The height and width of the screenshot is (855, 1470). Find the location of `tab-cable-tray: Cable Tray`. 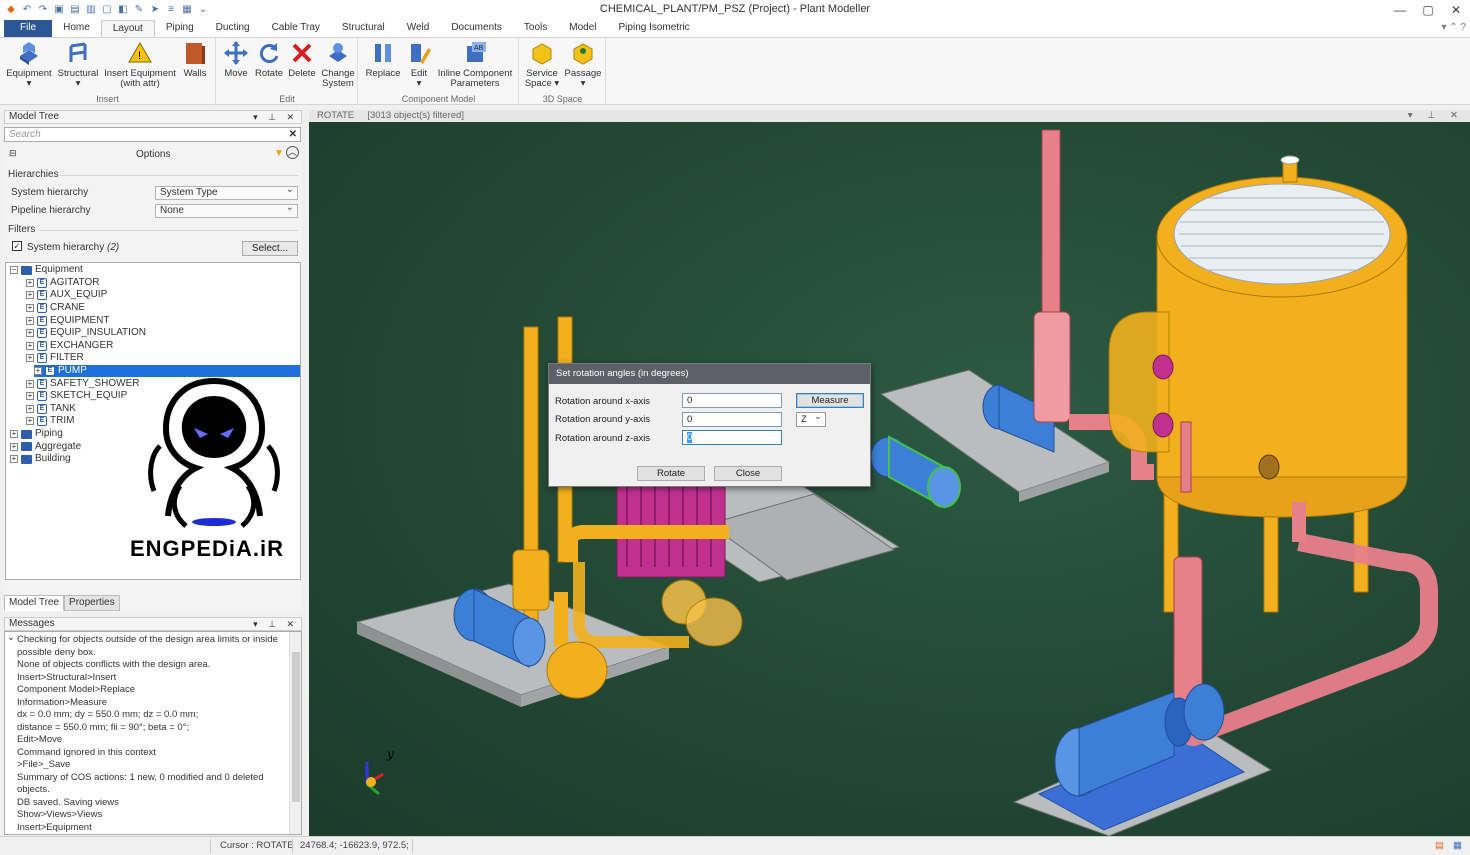

tab-cable-tray: Cable Tray is located at coordinates (296, 28).